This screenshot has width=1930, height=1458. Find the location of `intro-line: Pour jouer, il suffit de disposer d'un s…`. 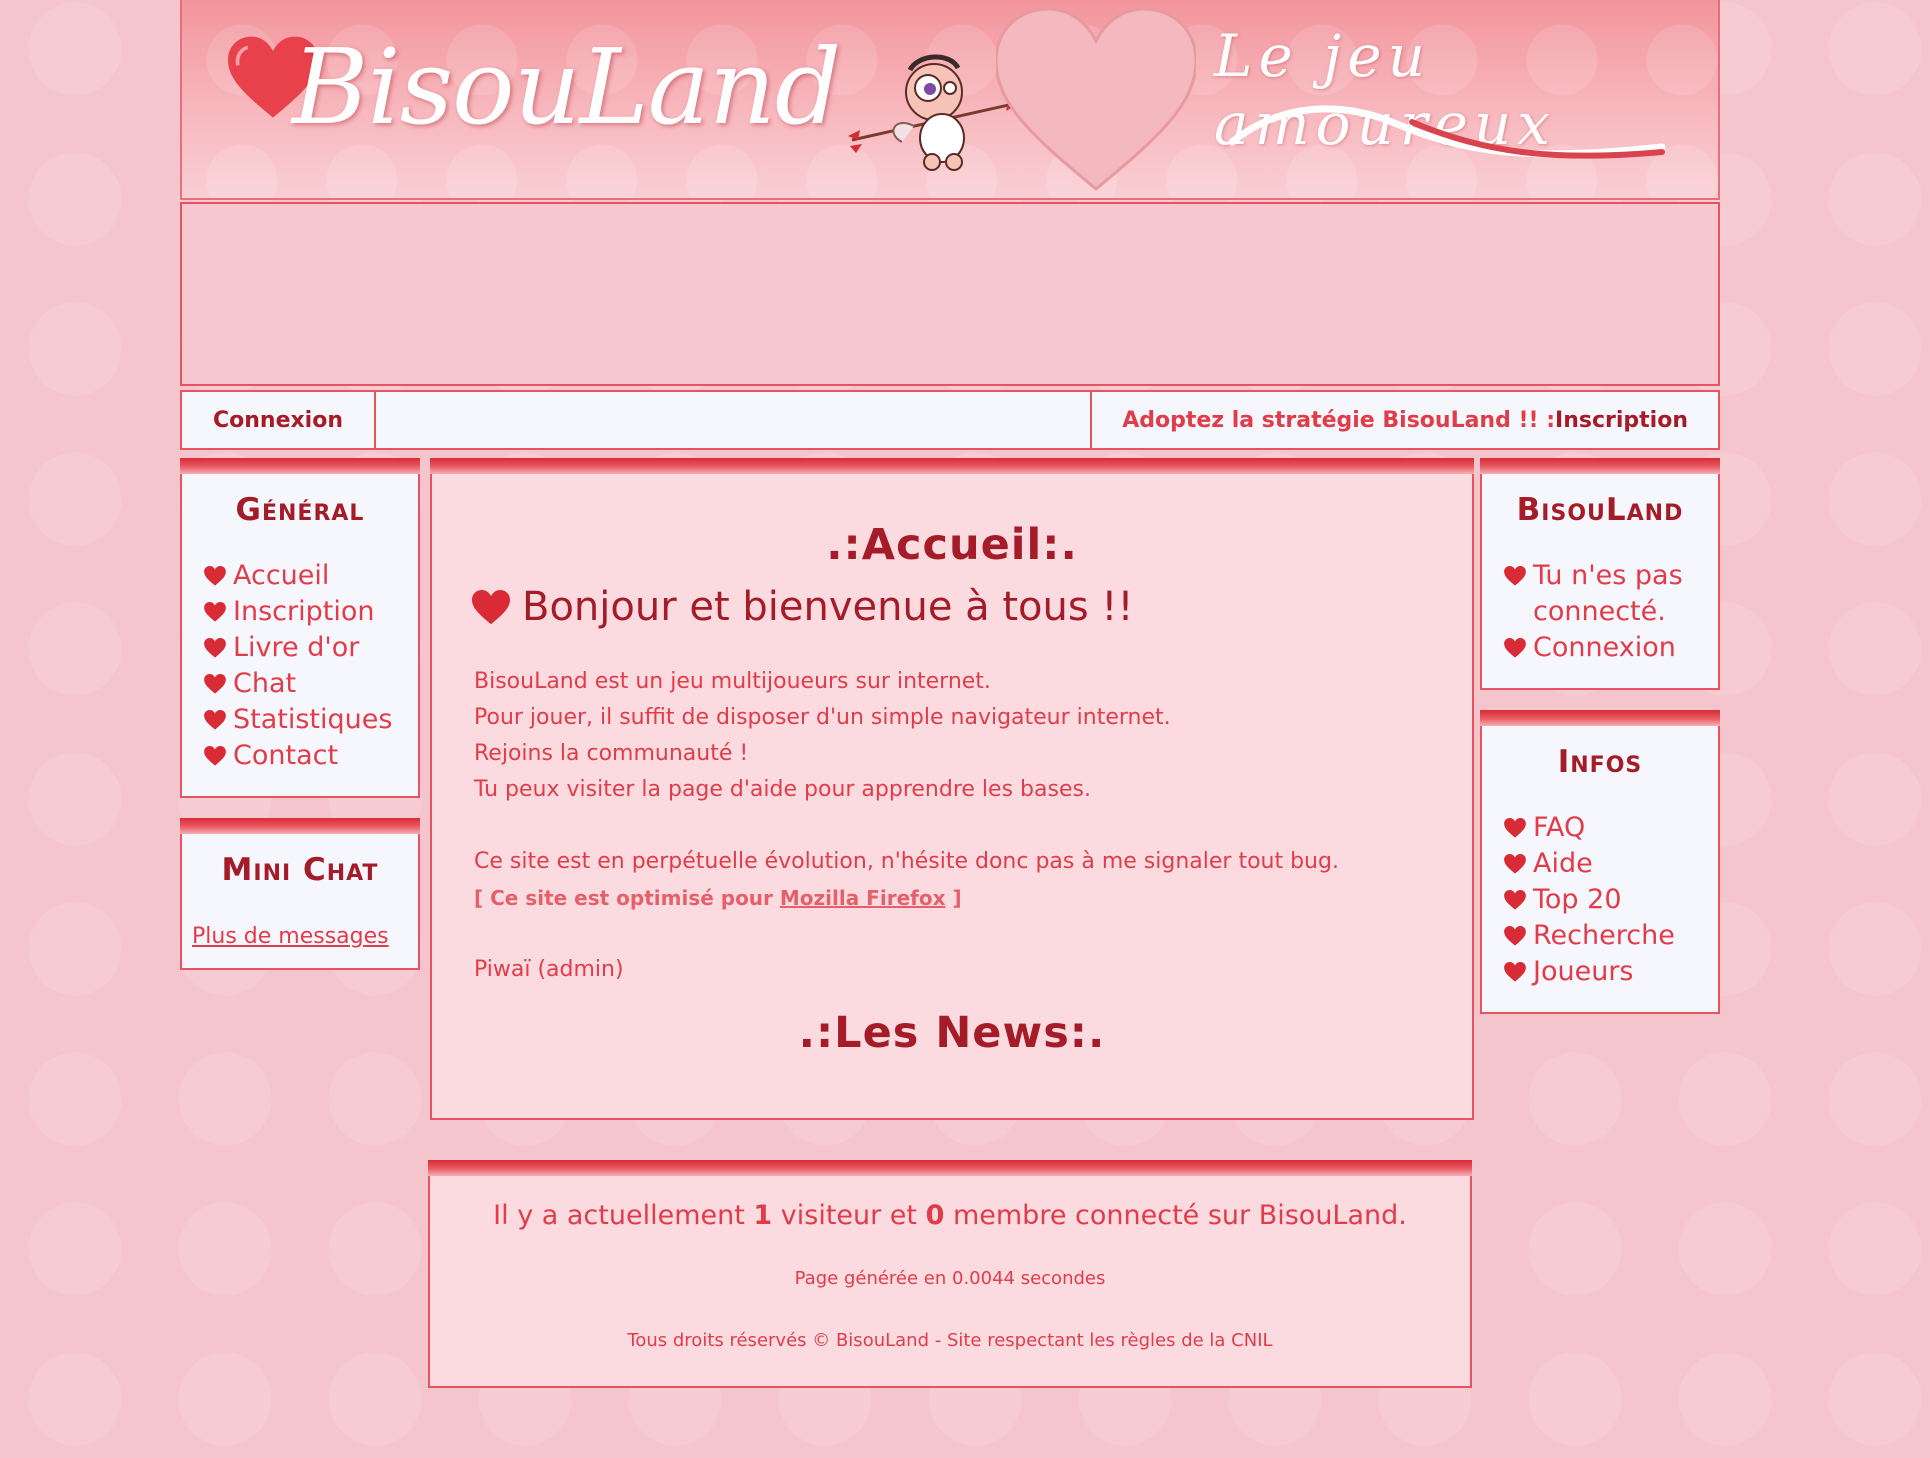

intro-line: Pour jouer, il suffit de disposer d'un s… is located at coordinates (822, 717).